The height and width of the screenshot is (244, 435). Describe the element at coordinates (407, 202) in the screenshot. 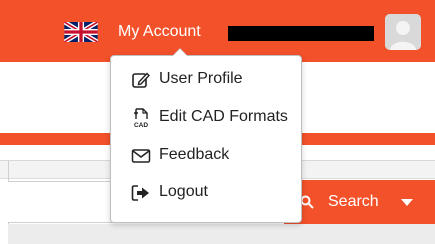

I see `caret-down-icon` at that location.